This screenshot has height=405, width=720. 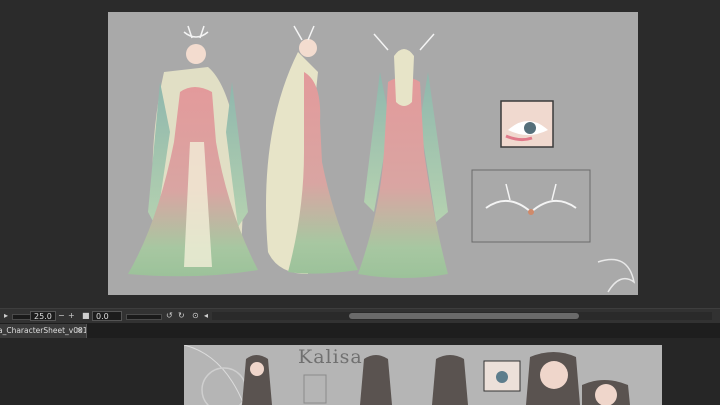 I want to click on figure-front, so click(x=193, y=151).